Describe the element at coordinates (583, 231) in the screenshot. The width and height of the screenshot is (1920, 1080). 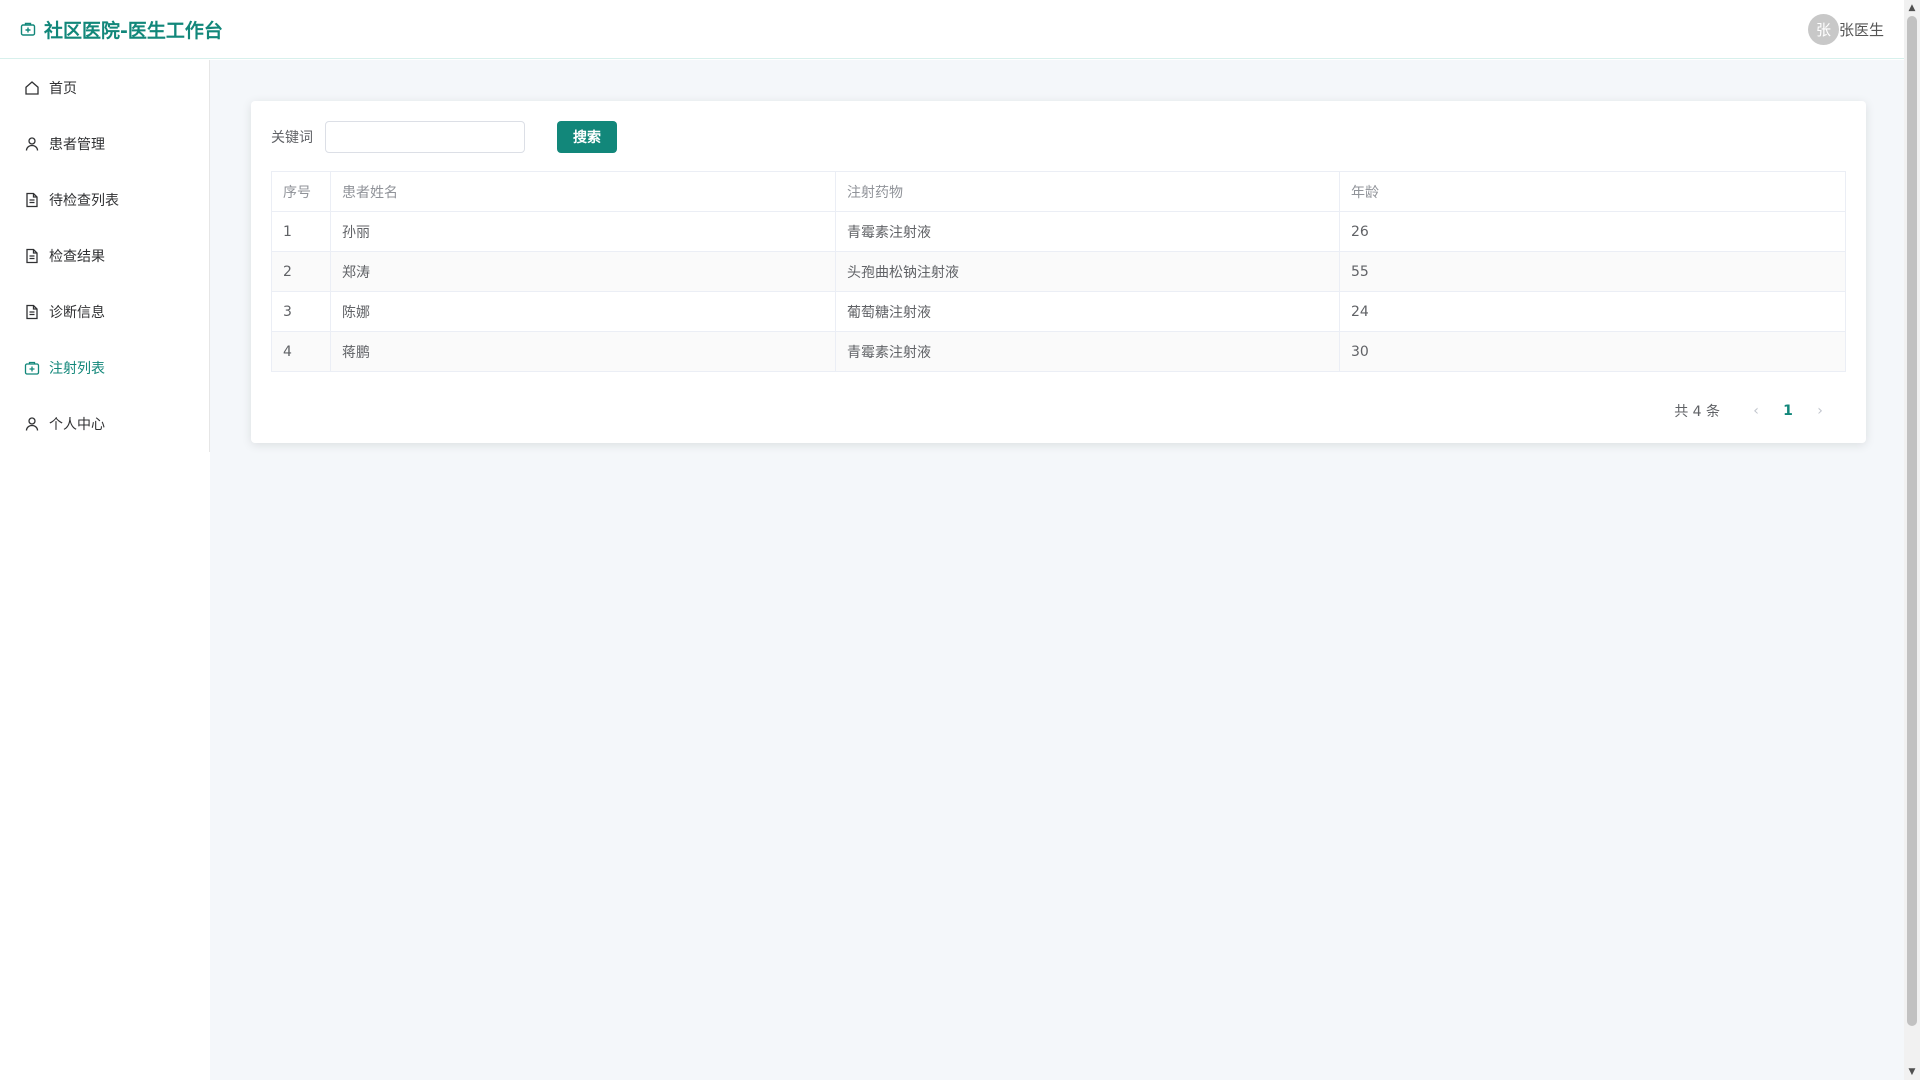
I see `cell-patient-name: 孙丽` at that location.